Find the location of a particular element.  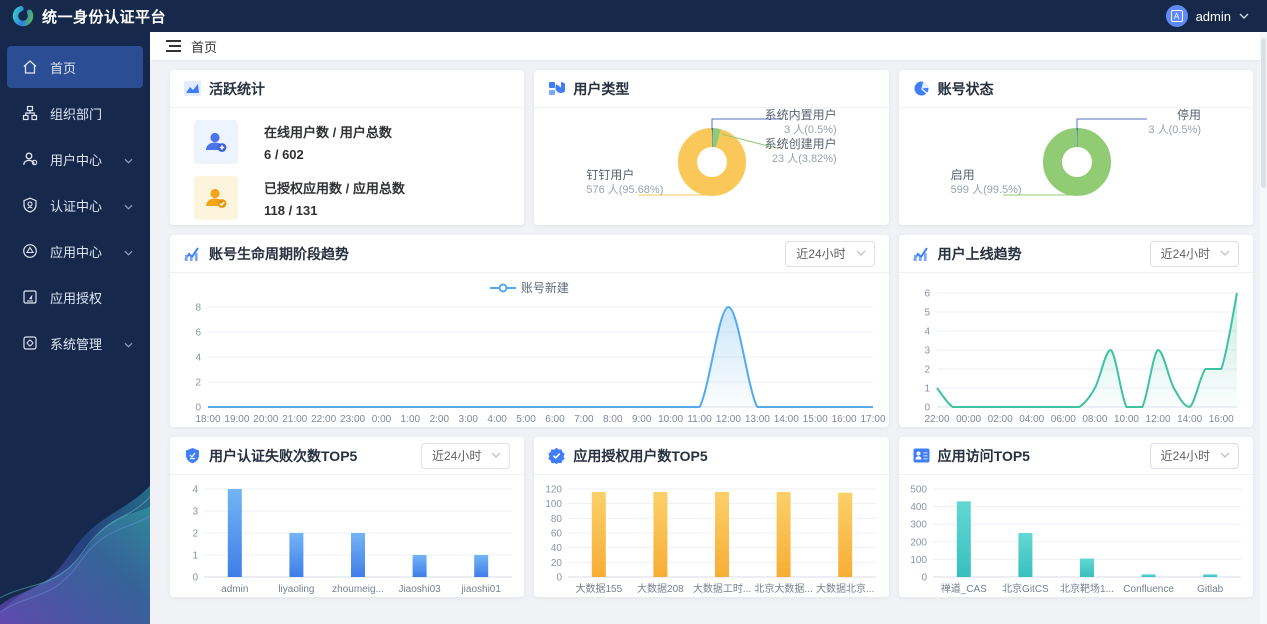

svg-text: 23:00 is located at coordinates (352, 419).